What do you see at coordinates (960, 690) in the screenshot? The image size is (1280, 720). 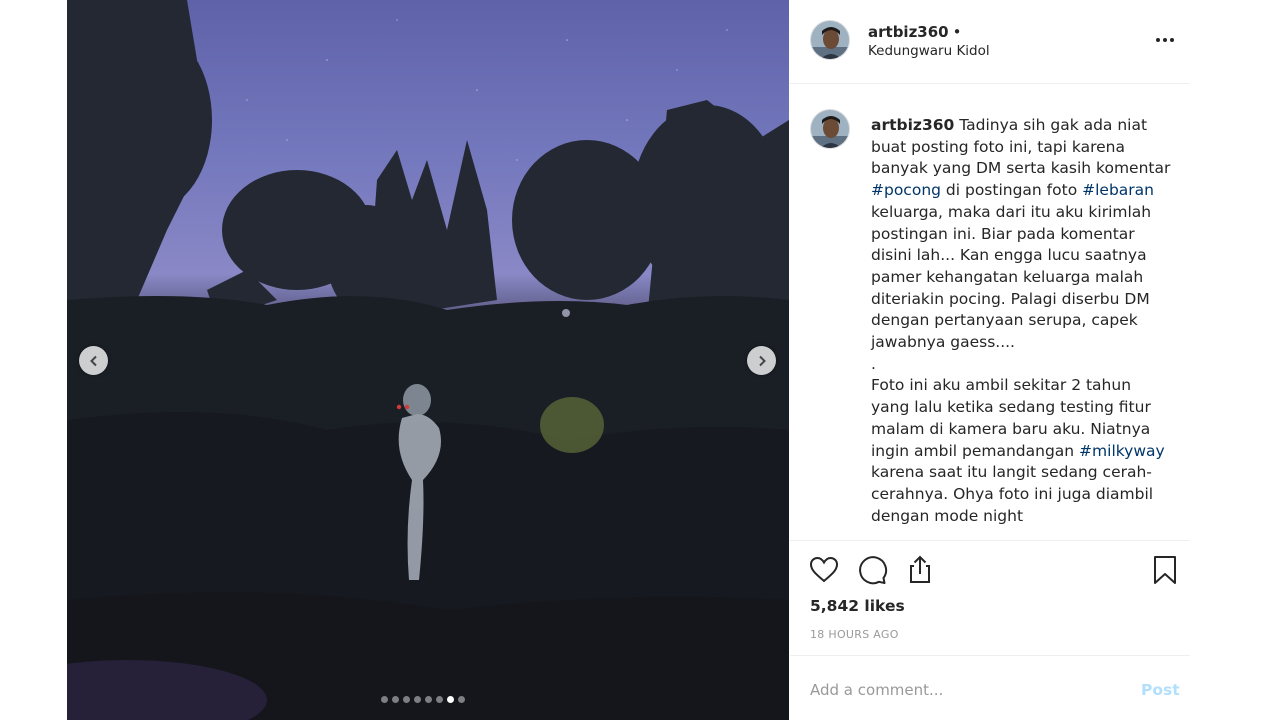 I see `comment-input` at bounding box center [960, 690].